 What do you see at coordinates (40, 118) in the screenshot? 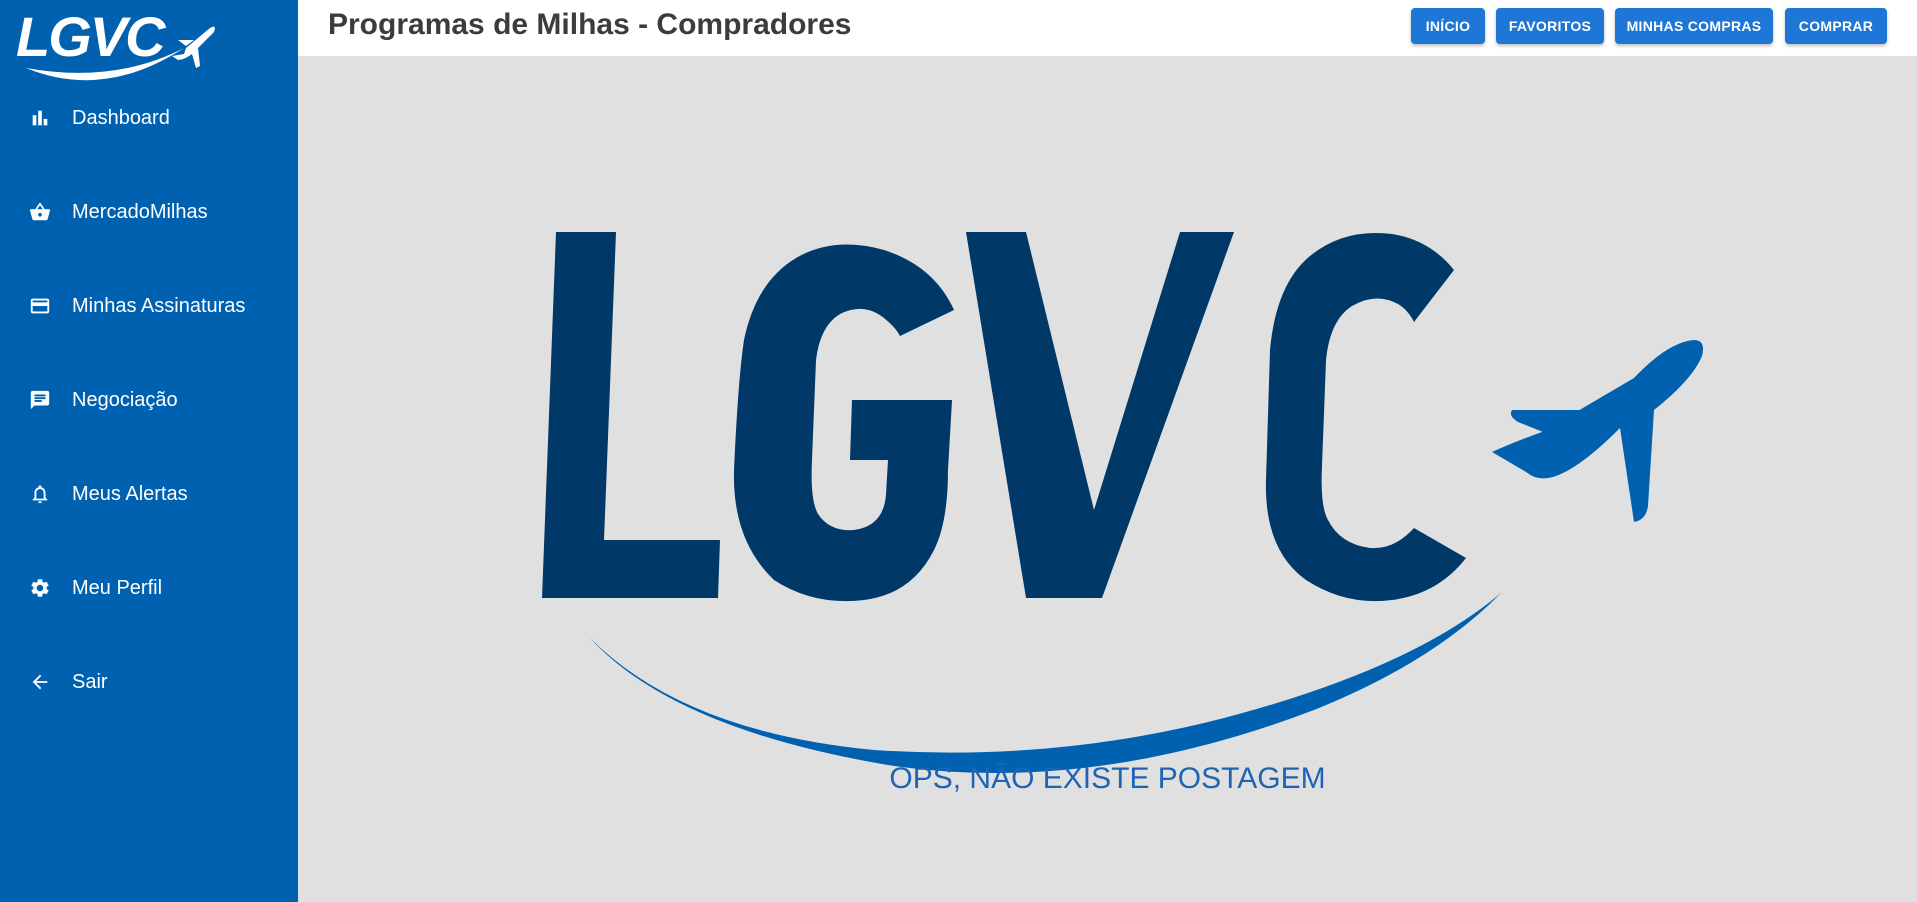
I see `bar-chart-icon` at bounding box center [40, 118].